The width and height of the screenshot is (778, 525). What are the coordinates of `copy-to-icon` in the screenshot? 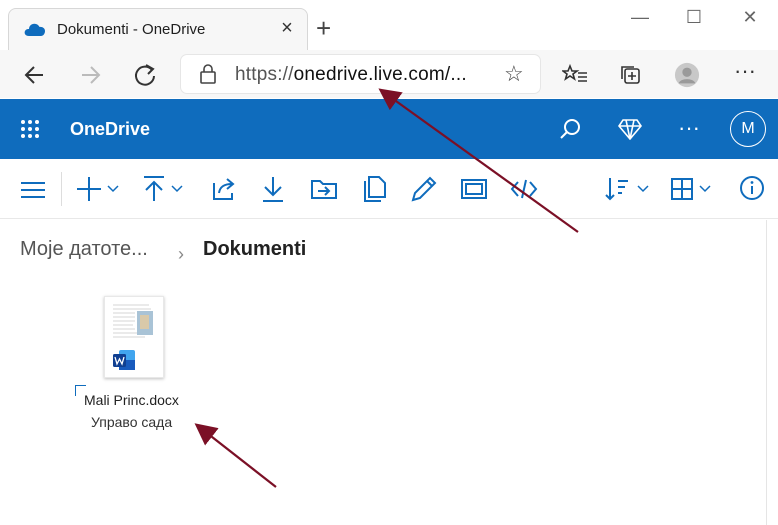 It's located at (375, 189).